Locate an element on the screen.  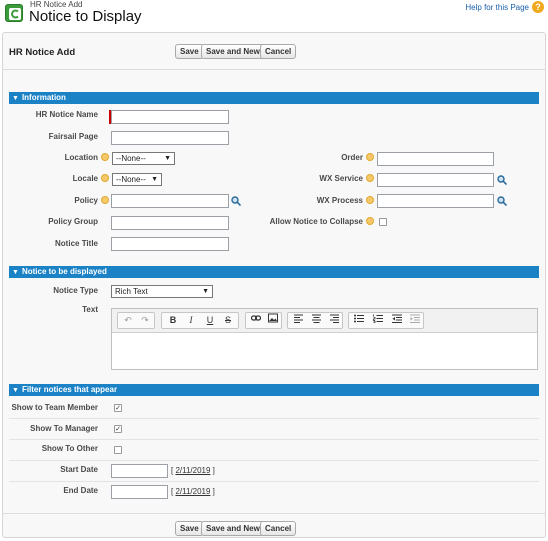
section-notice-to-be-displayed: ▼ Notice to be displayed is located at coordinates (274, 272).